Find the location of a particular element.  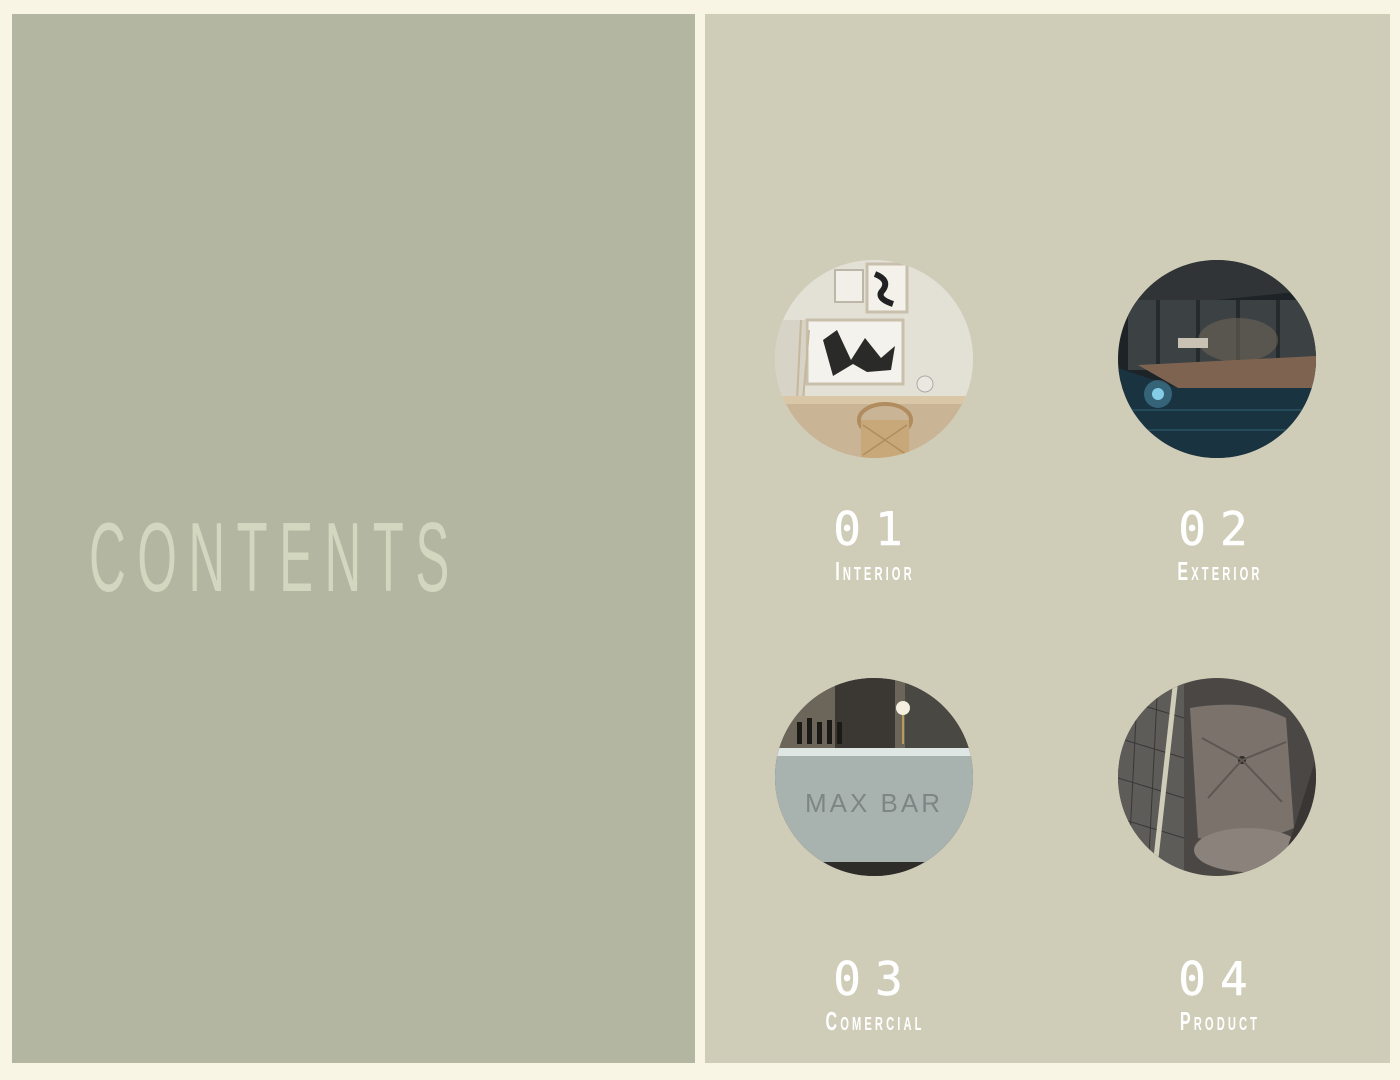

leather-chair-icon is located at coordinates (1217, 777).